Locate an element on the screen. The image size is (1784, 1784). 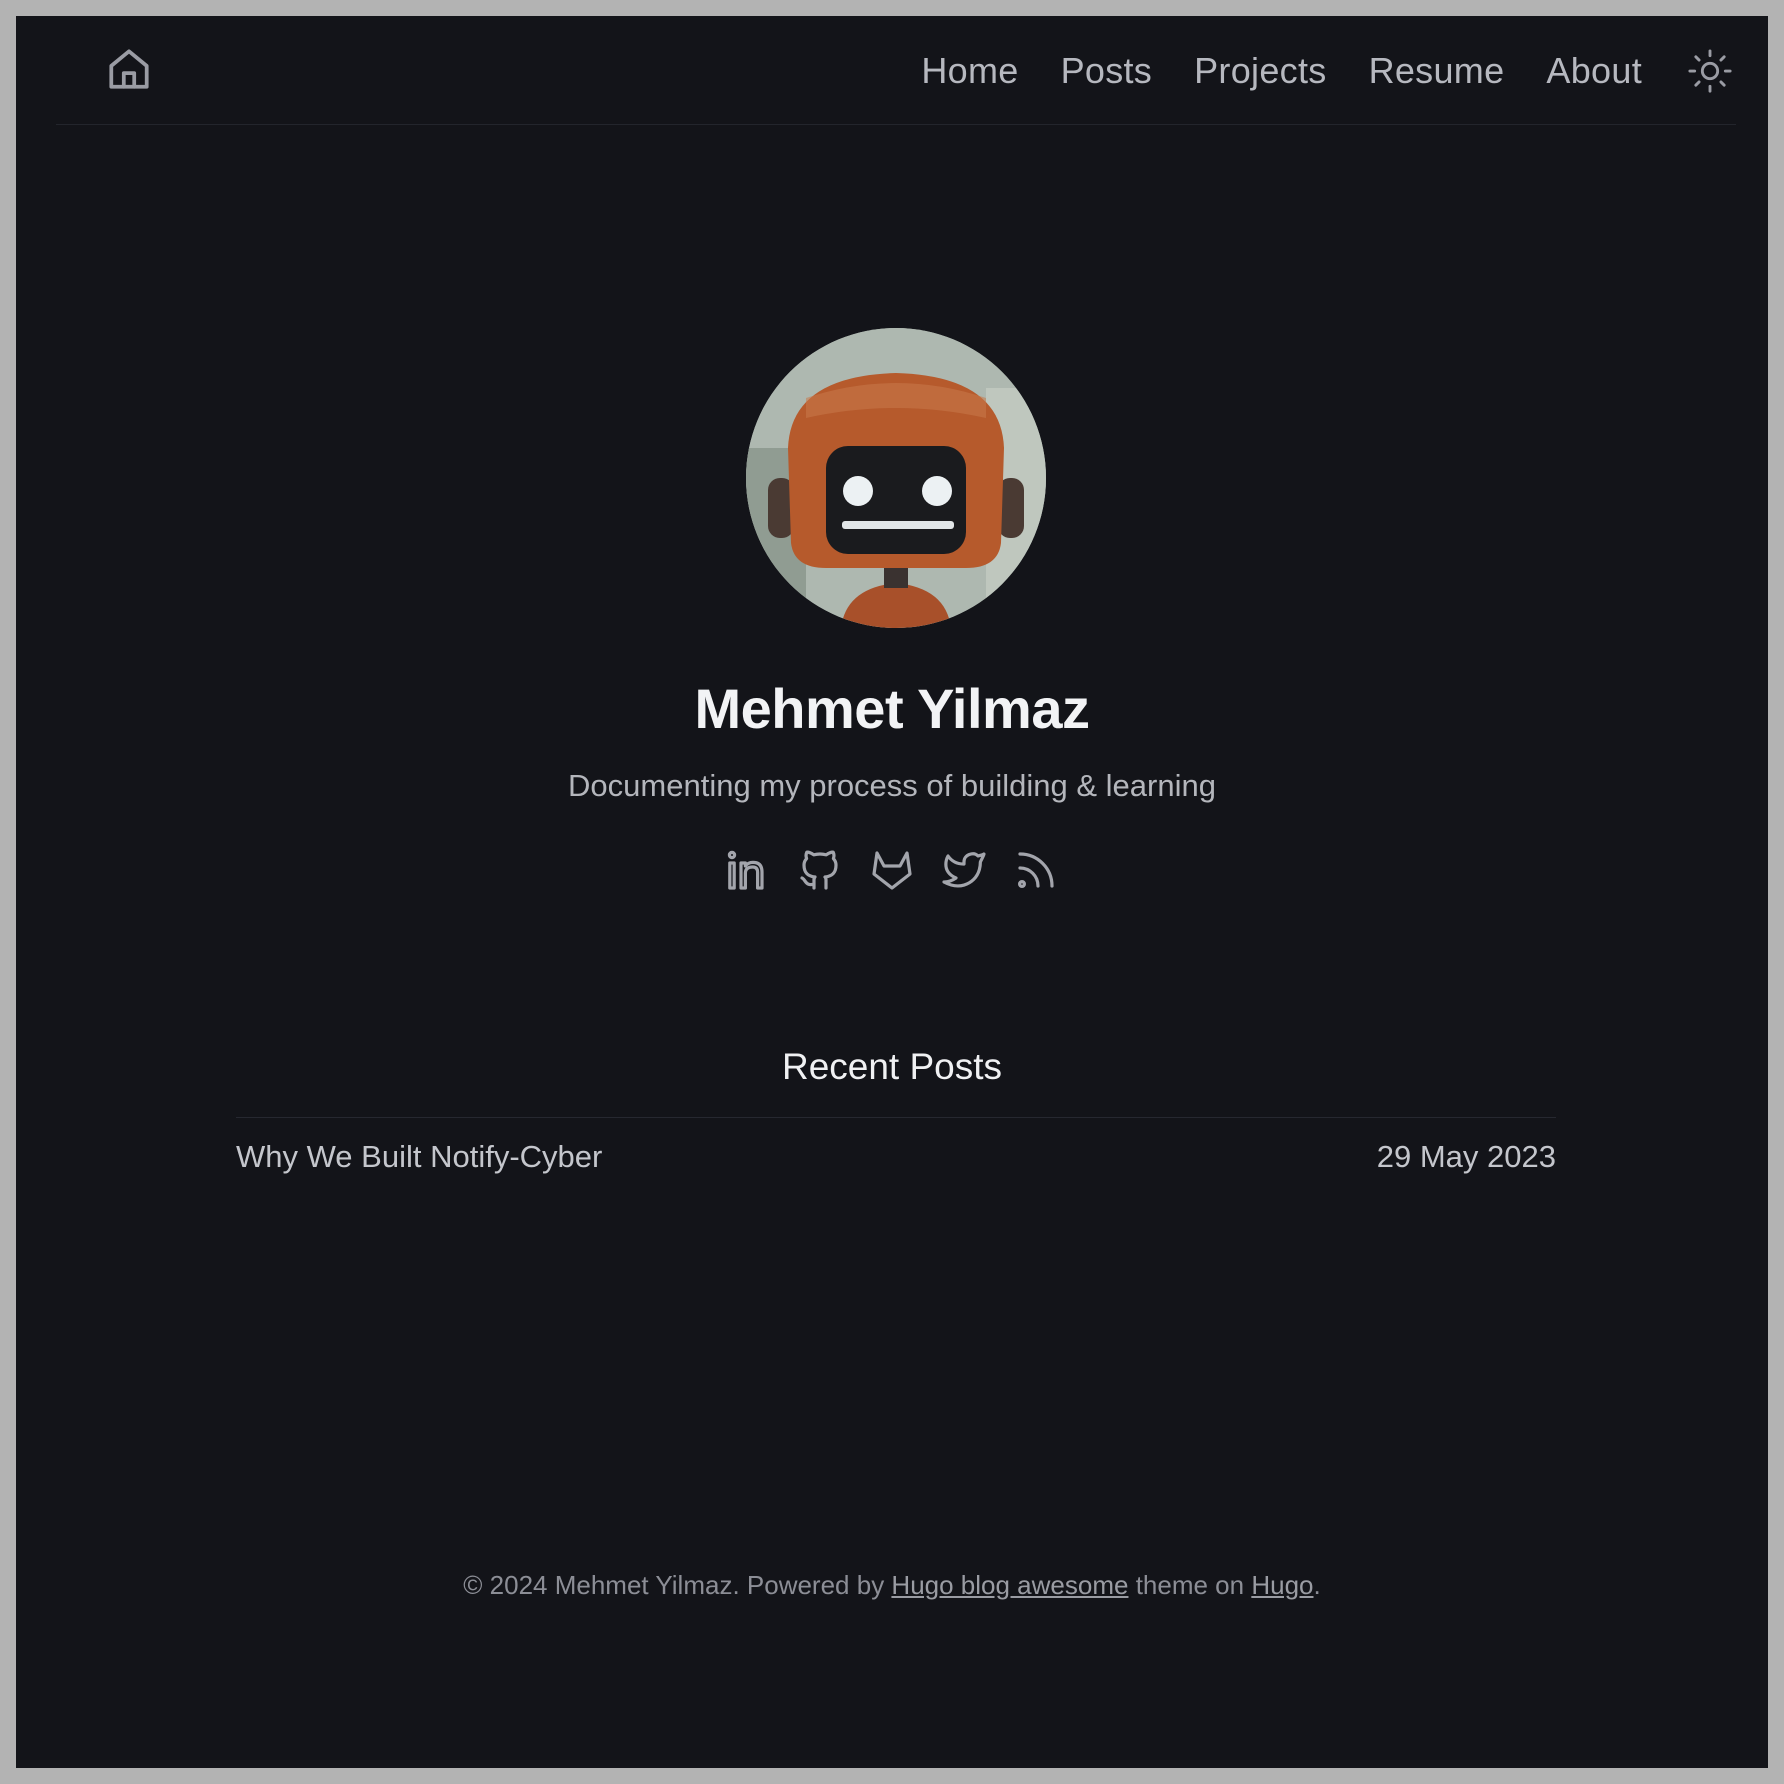
social-links is located at coordinates (892, 870).